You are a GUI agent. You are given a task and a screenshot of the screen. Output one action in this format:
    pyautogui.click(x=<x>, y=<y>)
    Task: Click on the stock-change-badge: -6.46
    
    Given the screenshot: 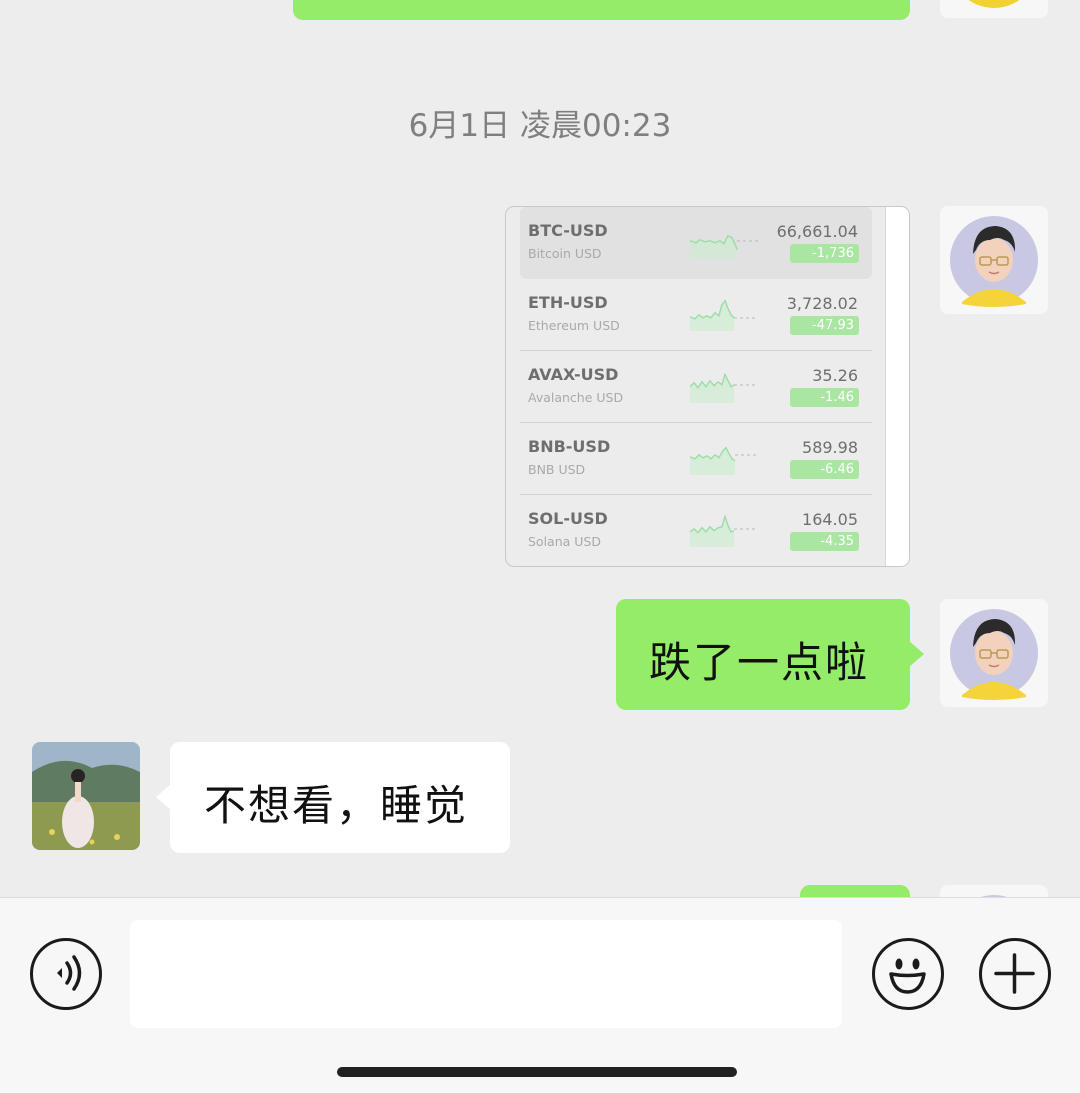 What is the action you would take?
    pyautogui.click(x=824, y=469)
    